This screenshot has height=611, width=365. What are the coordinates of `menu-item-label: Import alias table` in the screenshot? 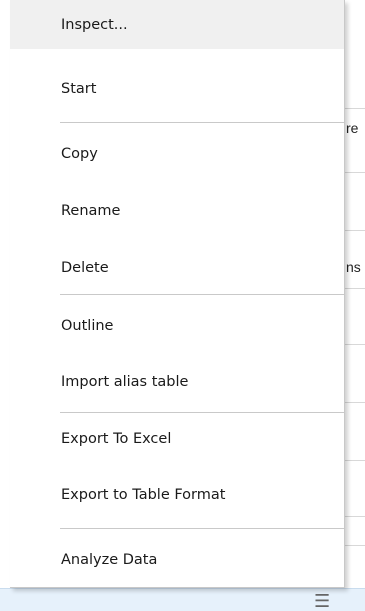 It's located at (125, 382).